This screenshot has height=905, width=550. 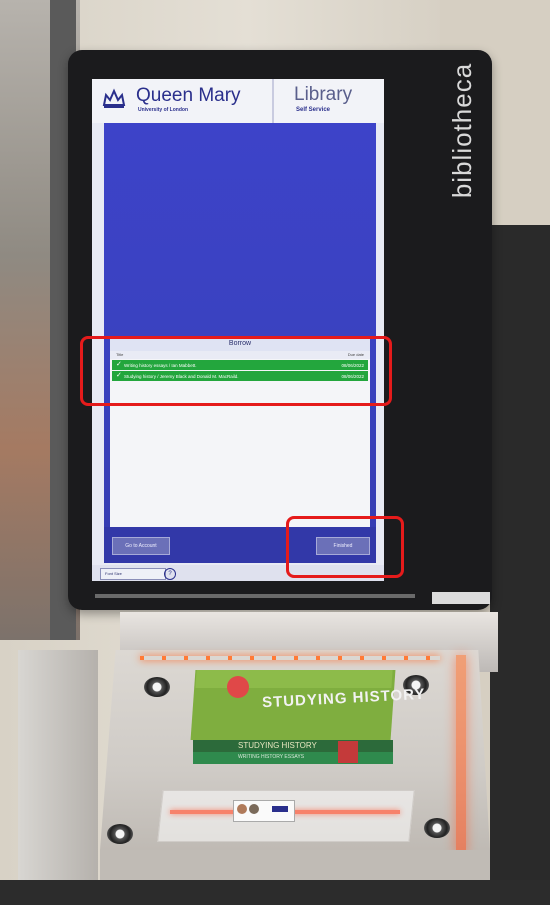 What do you see at coordinates (520, 565) in the screenshot?
I see `right-dark-panel` at bounding box center [520, 565].